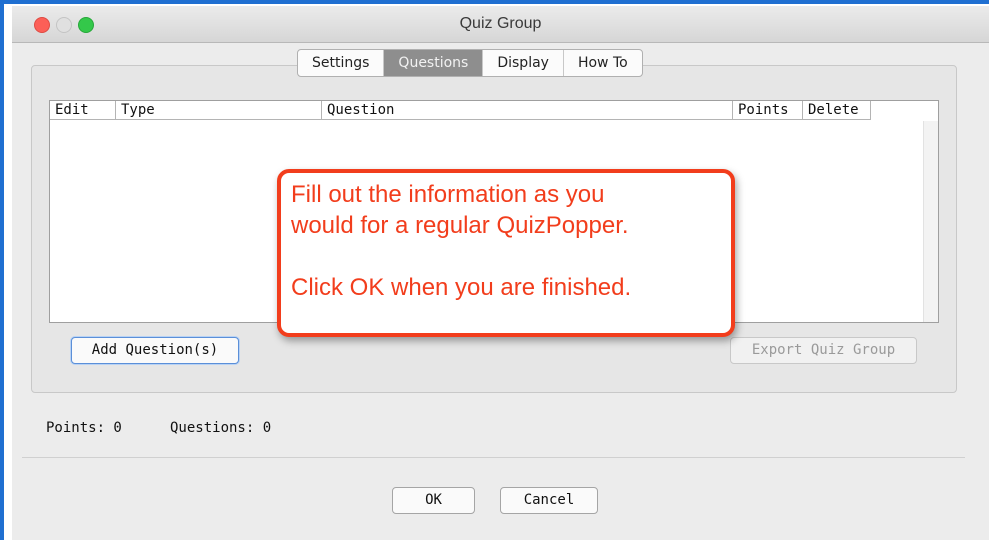 The width and height of the screenshot is (989, 540). Describe the element at coordinates (84, 428) in the screenshot. I see `points-count: Points: 0` at that location.